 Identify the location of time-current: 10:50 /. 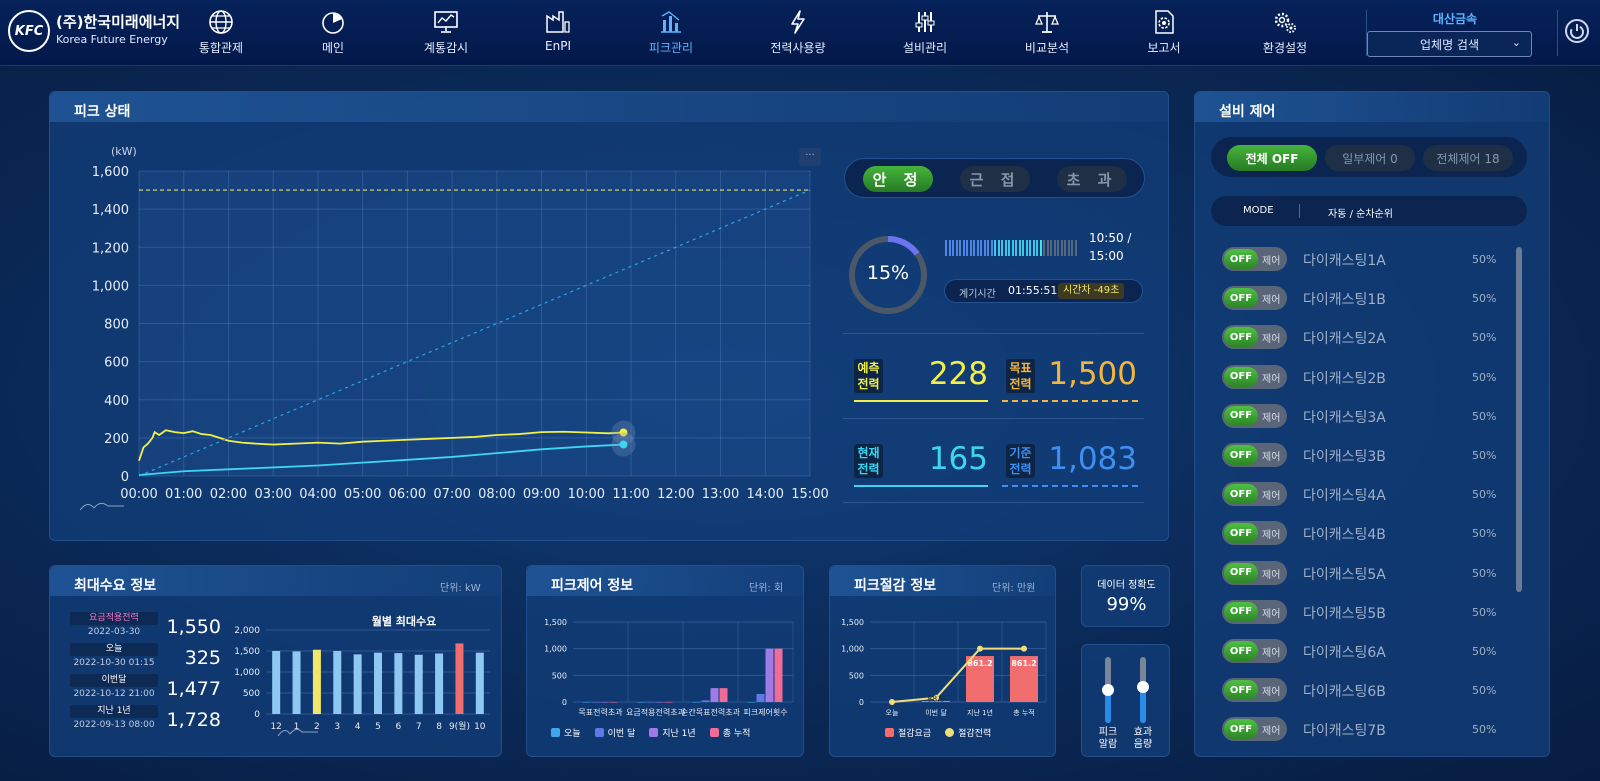
(1110, 238).